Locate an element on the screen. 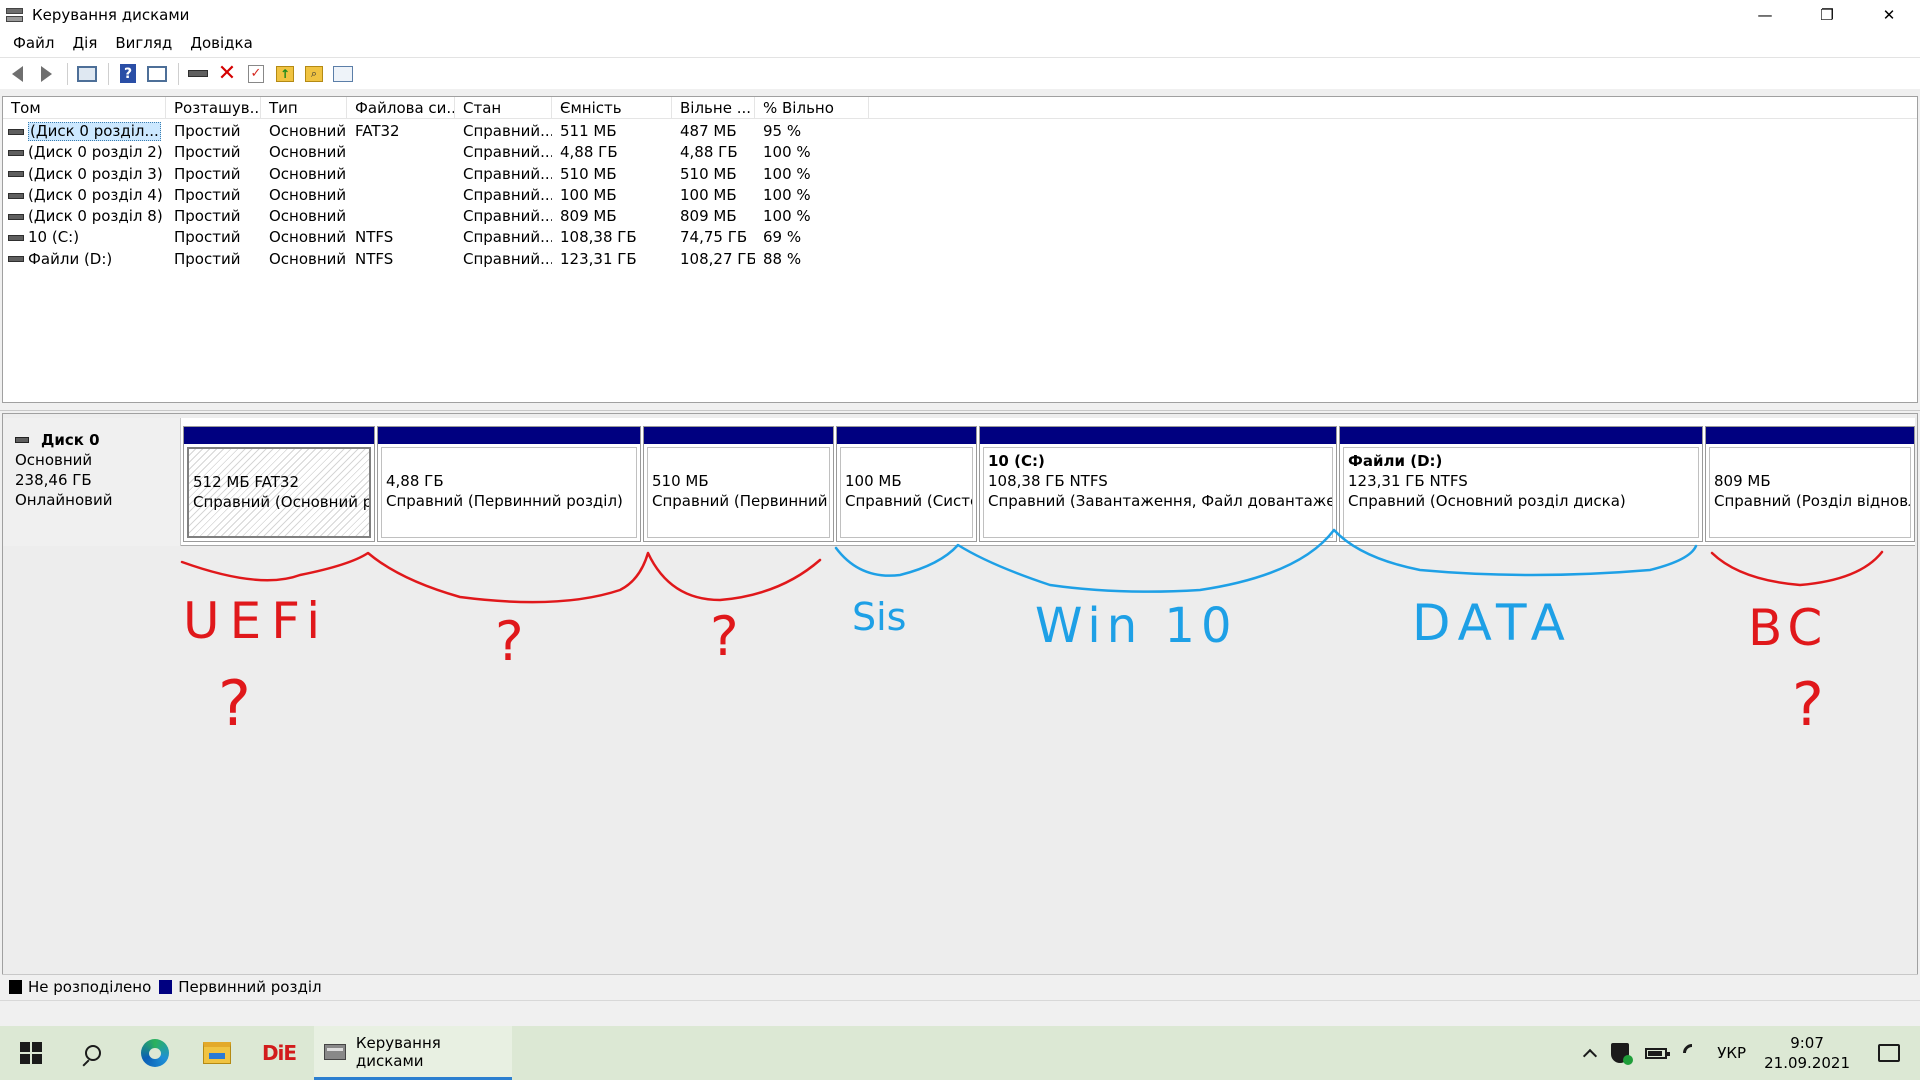 The image size is (1920, 1080). column-percent-free: % Вільно is located at coordinates (812, 108).